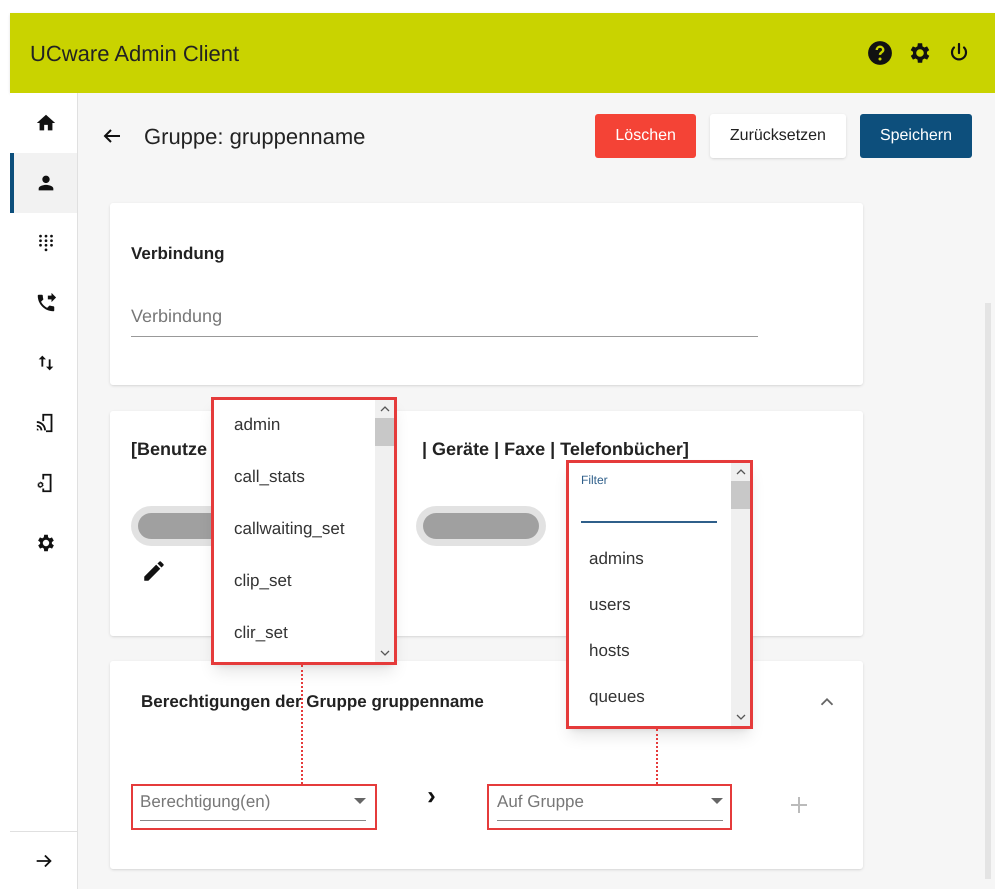  I want to click on reset-button: Zurücksetzen, so click(778, 136).